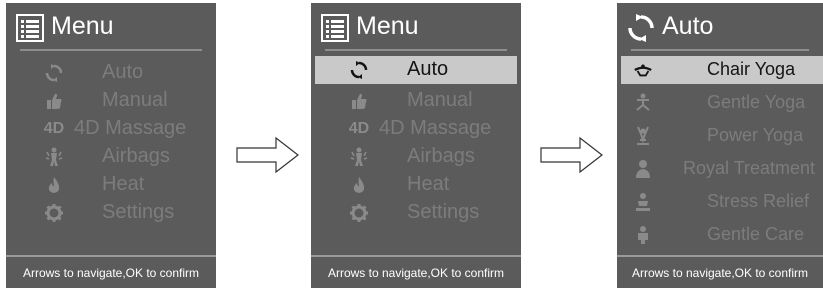 The width and height of the screenshot is (823, 291). I want to click on gentle-yoga-icon, so click(643, 103).